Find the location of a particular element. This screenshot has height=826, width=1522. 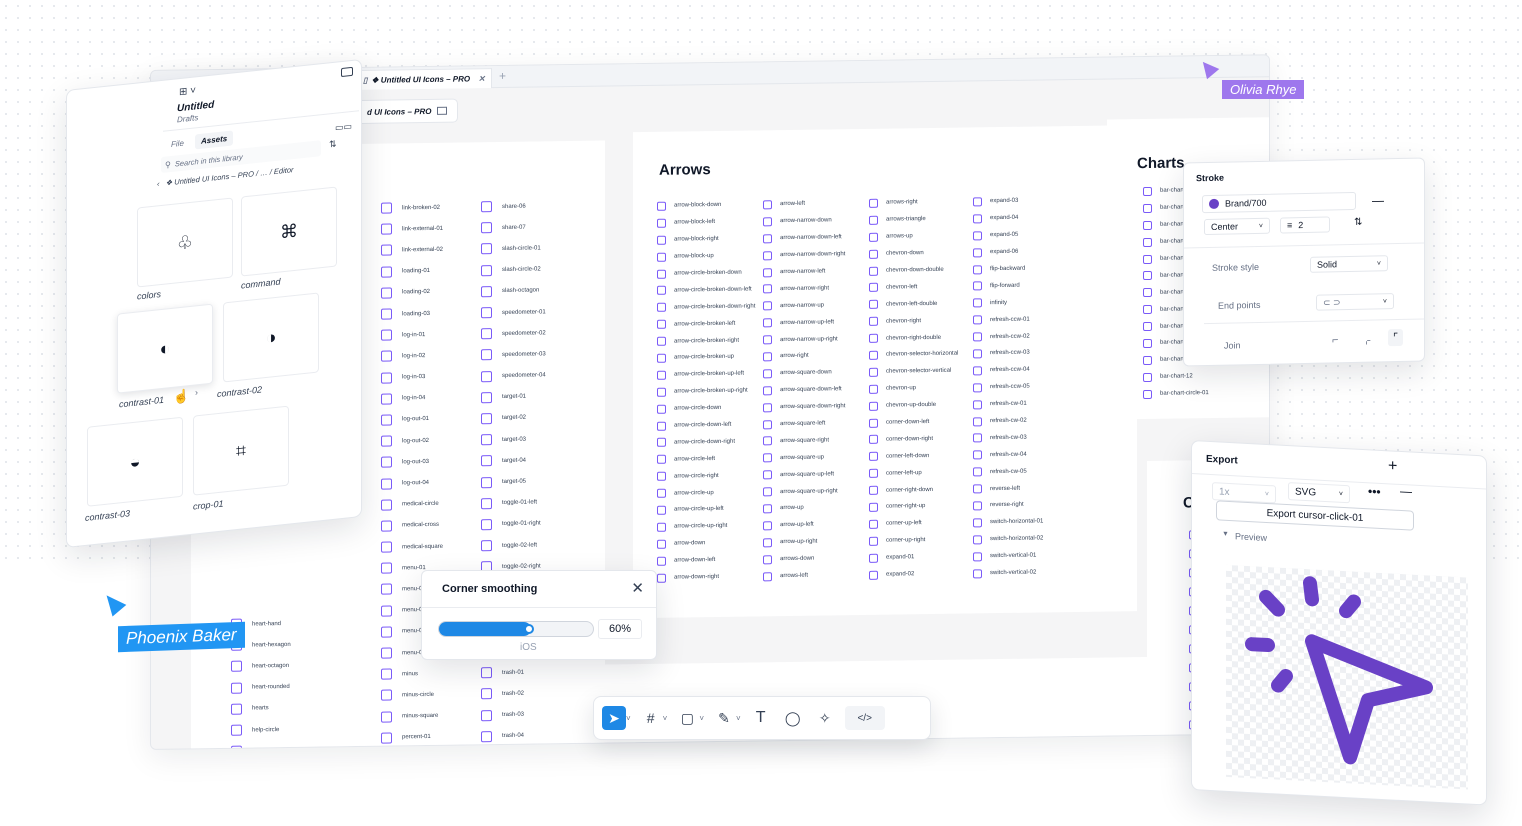

icon-list-item: switch-vertical-01 is located at coordinates (1008, 556).